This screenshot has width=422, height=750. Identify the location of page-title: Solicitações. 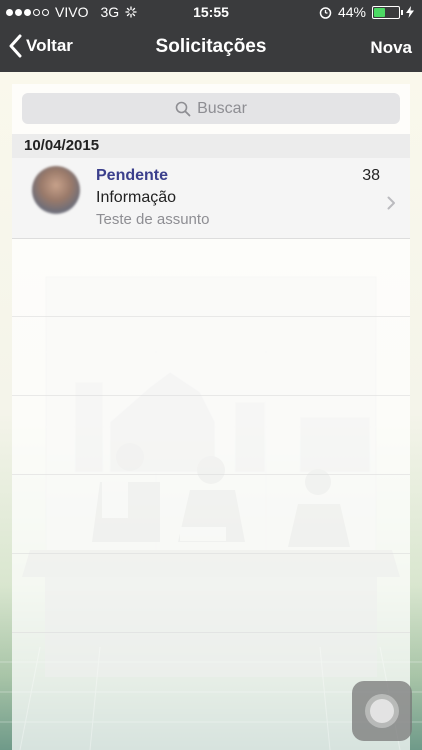
(211, 46).